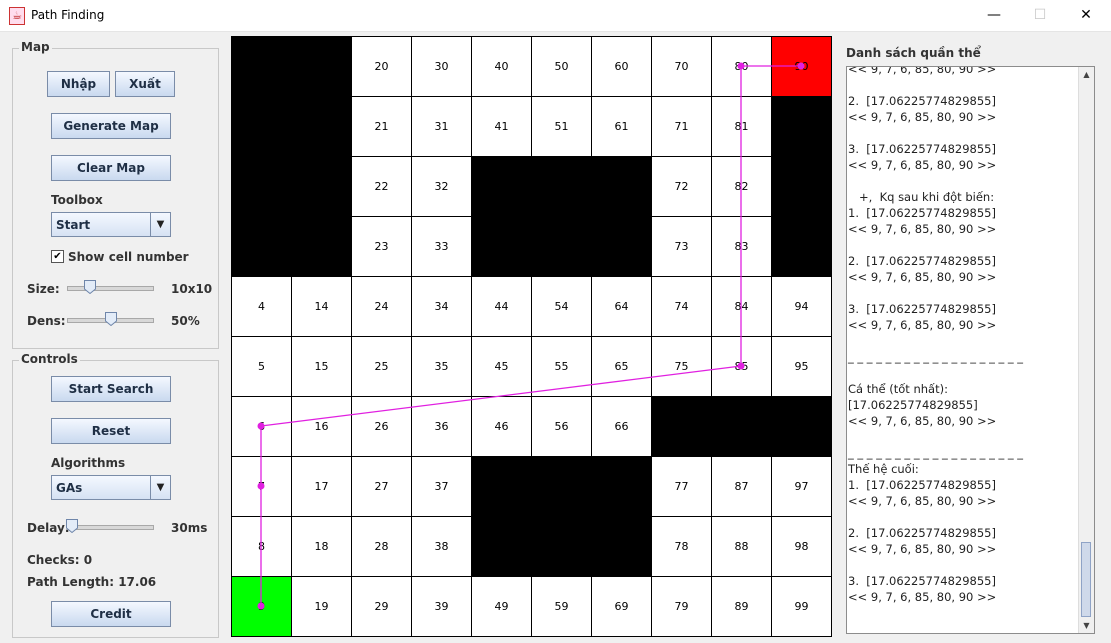 Image resolution: width=1111 pixels, height=643 pixels. What do you see at coordinates (742, 547) in the screenshot?
I see `grid-cell: 88` at bounding box center [742, 547].